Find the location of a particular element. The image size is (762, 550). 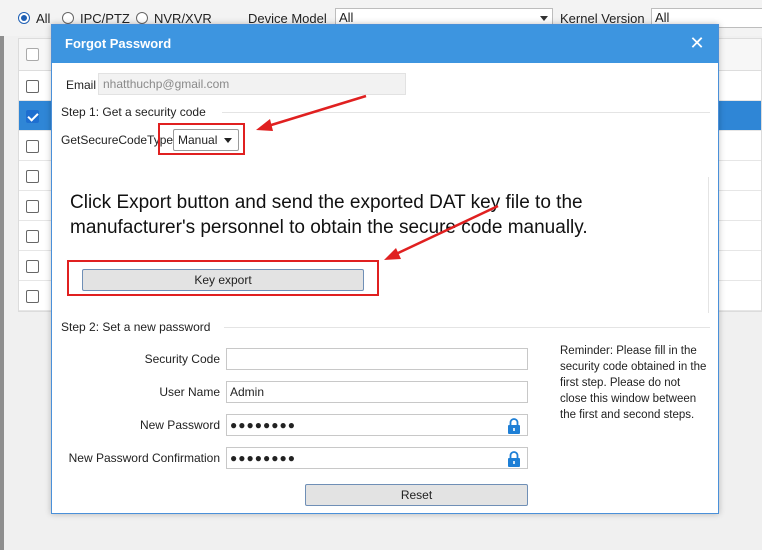

device-model-value: All is located at coordinates (346, 17).